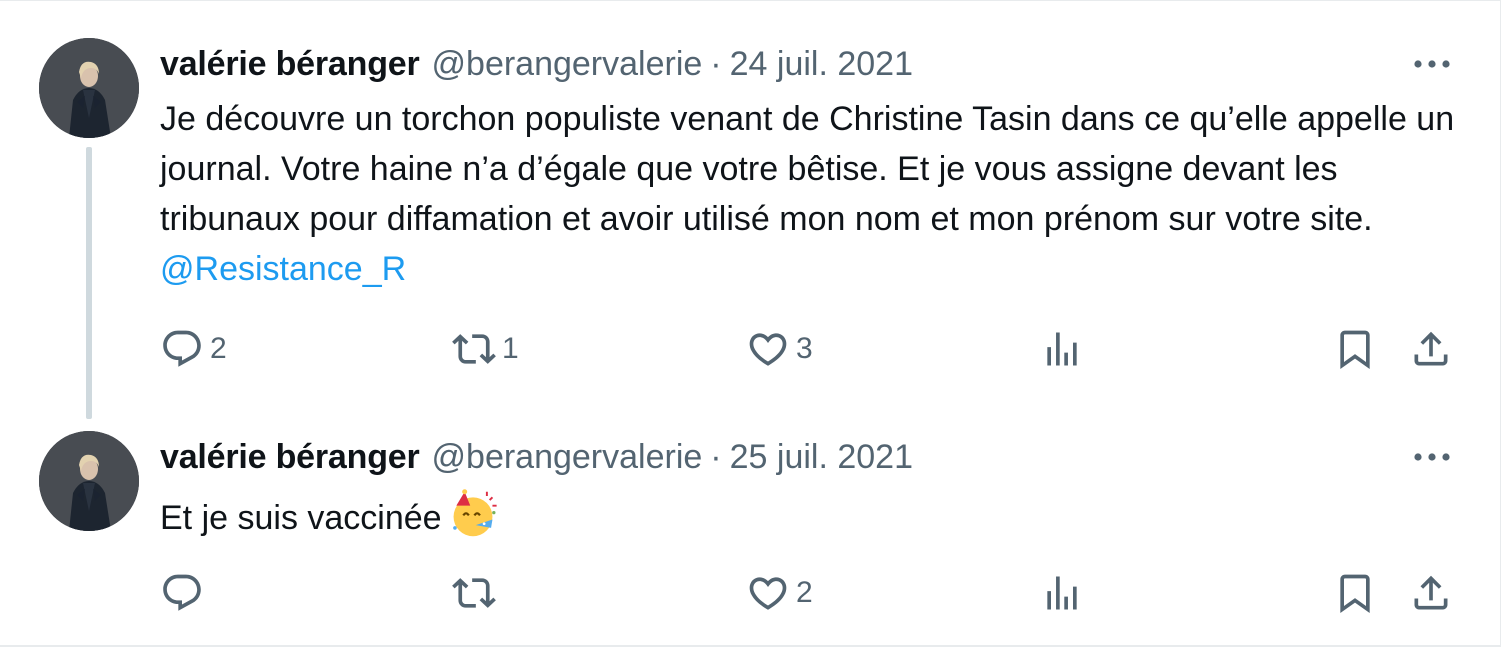 This screenshot has height=647, width=1501. I want to click on retweet-button: 1, so click(485, 349).